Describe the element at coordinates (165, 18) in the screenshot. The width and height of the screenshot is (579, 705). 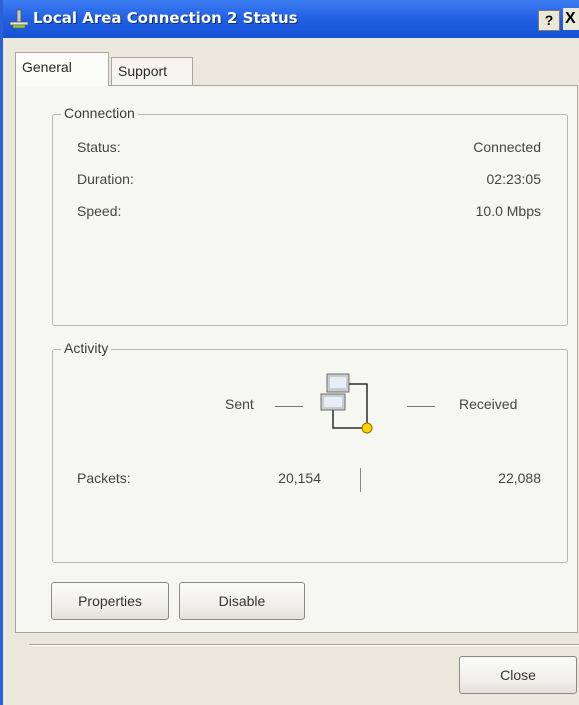
I see `window-title: Local Area Connection 2 Status` at that location.